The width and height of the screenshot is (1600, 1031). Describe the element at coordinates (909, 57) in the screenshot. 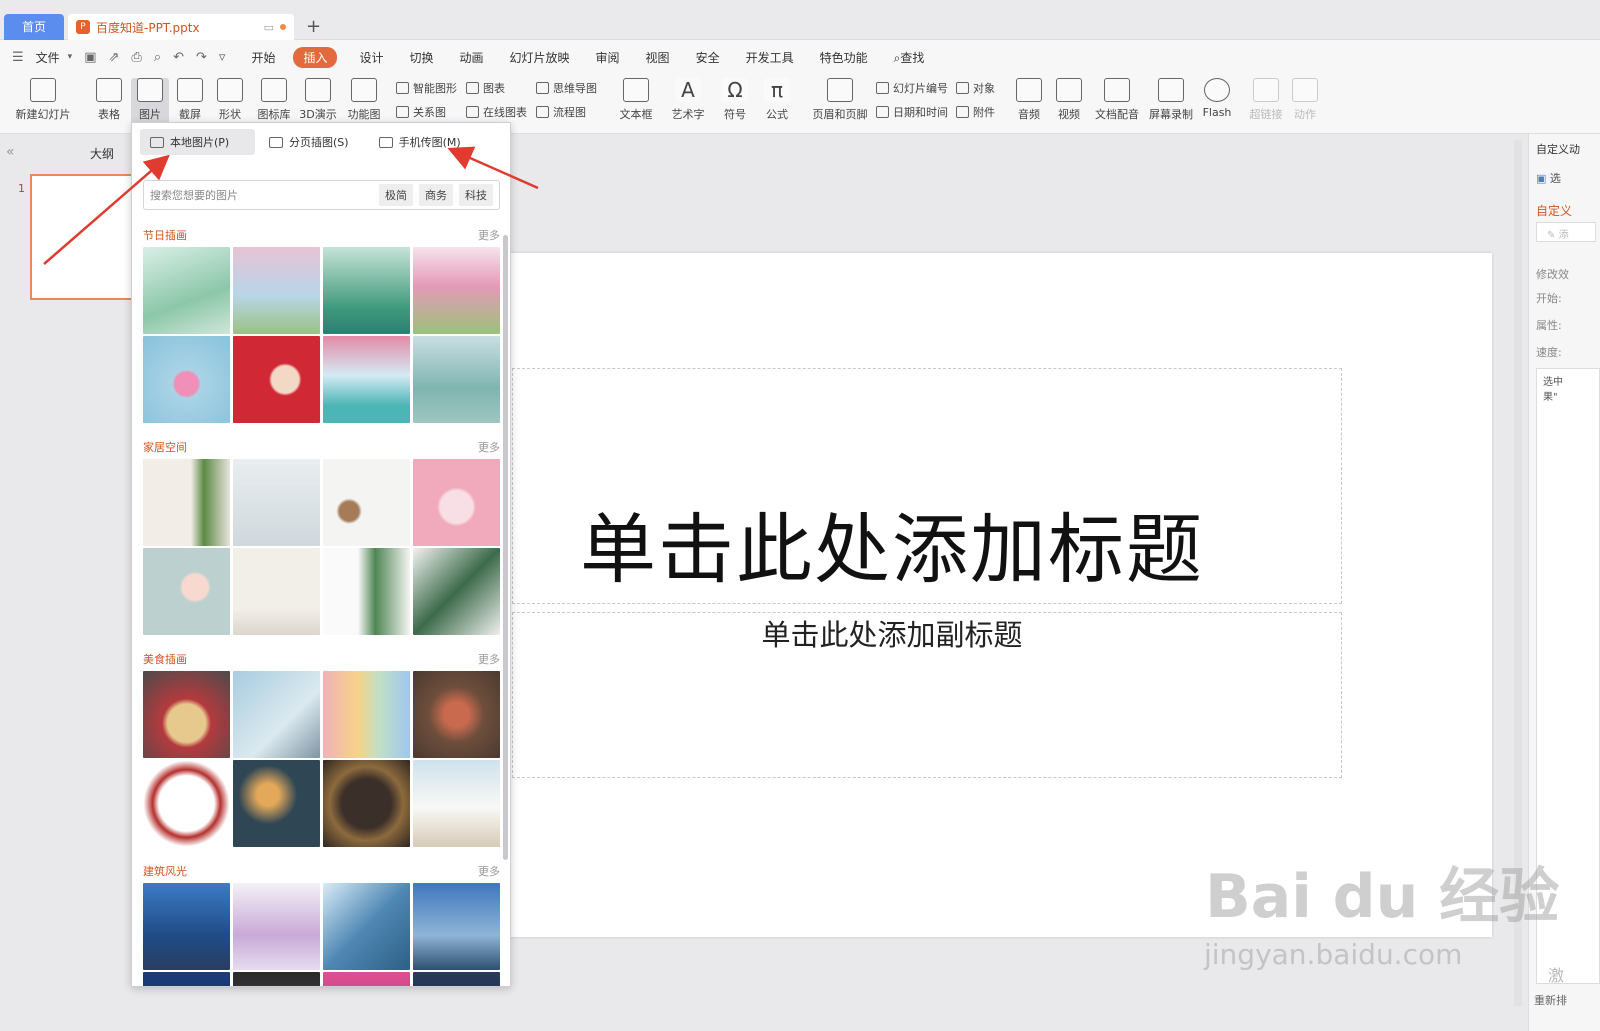

I see `menu-search: ⌕查找` at that location.